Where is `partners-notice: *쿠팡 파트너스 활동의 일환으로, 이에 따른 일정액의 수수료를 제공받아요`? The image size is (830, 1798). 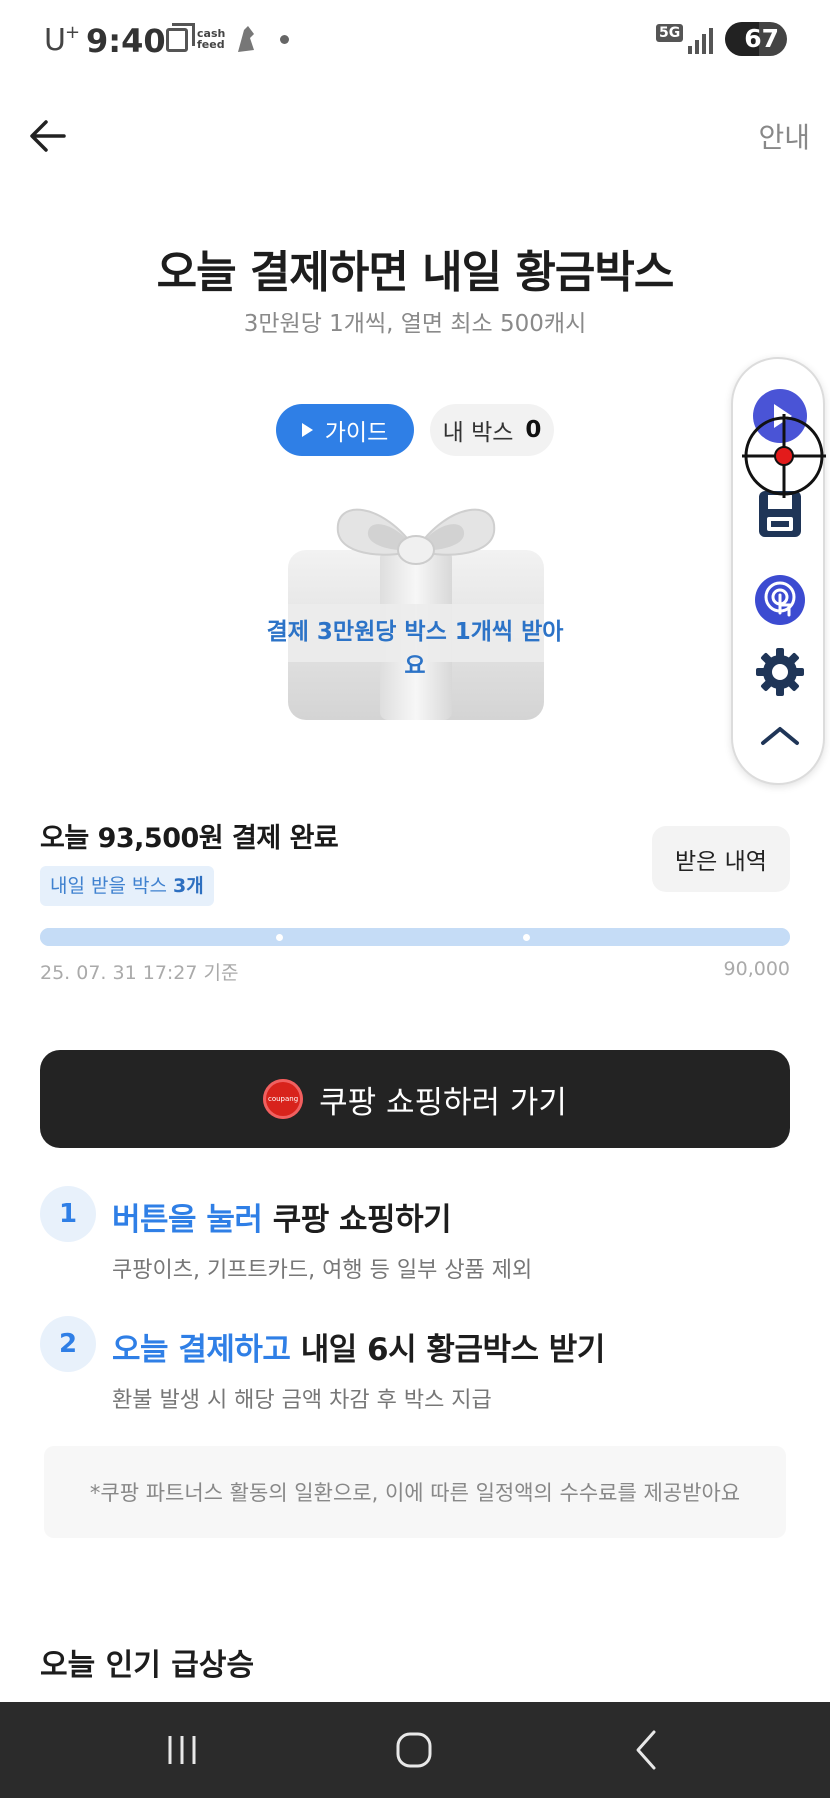
partners-notice: *쿠팡 파트너스 활동의 일환으로, 이에 따른 일정액의 수수료를 제공받아요 is located at coordinates (415, 1492).